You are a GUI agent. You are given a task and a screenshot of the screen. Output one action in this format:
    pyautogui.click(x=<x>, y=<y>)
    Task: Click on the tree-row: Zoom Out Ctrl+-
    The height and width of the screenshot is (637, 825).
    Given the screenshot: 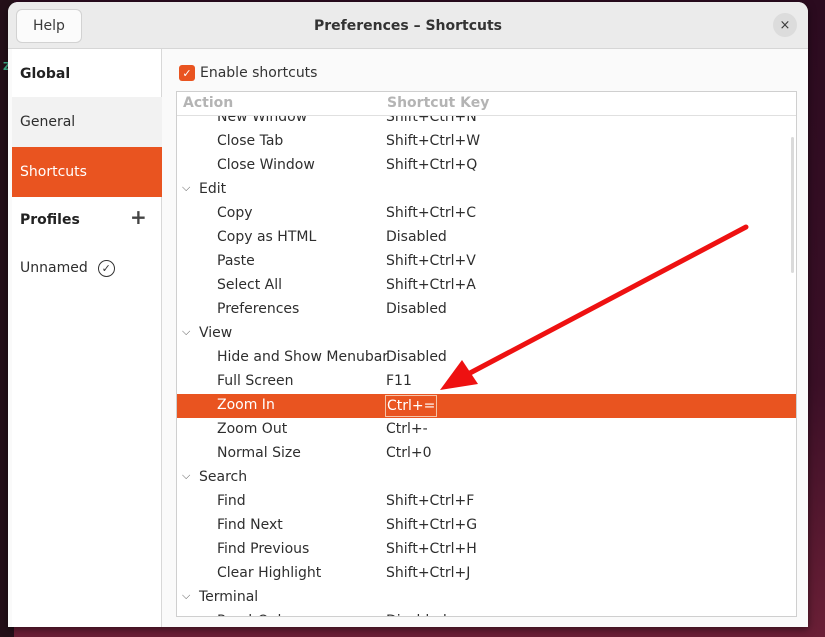 What is the action you would take?
    pyautogui.click(x=486, y=430)
    